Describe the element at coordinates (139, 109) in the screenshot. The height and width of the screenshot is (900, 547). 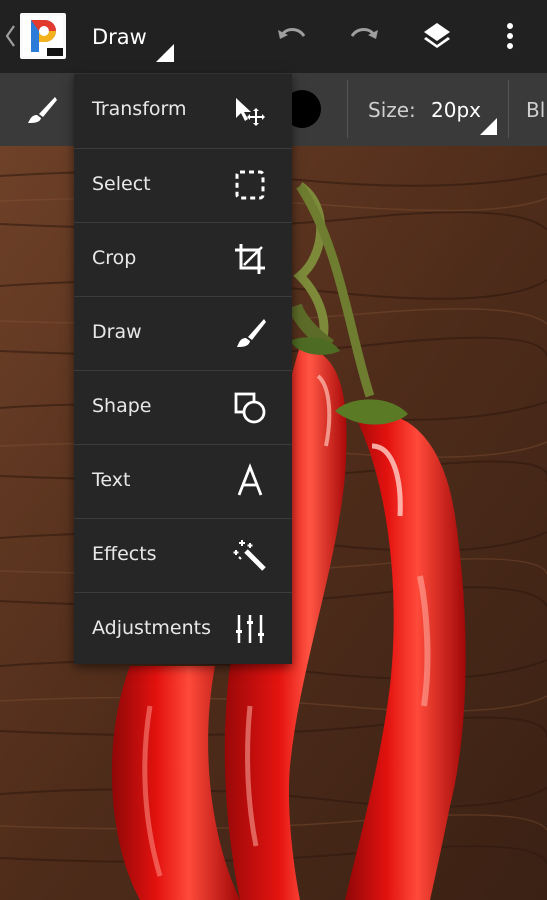
I see `menu-item-label: Transform` at that location.